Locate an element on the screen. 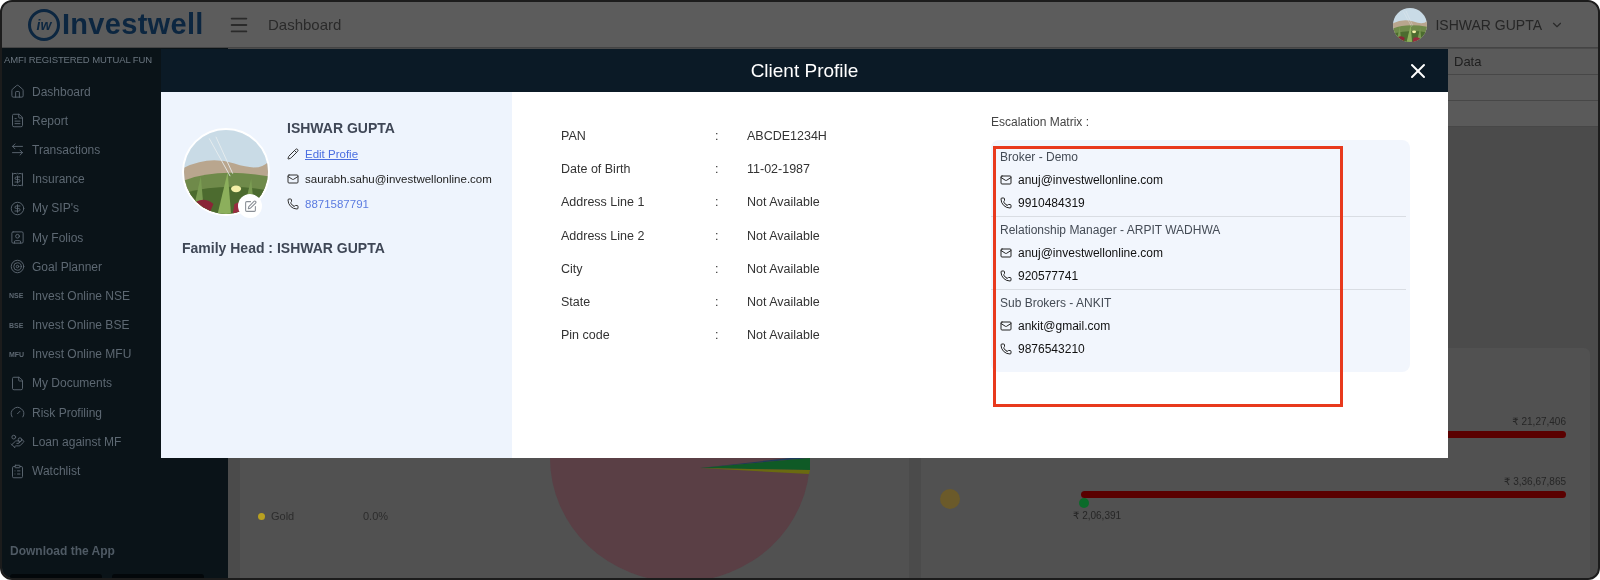 This screenshot has width=1600, height=580. arrows-icon is located at coordinates (17, 150).